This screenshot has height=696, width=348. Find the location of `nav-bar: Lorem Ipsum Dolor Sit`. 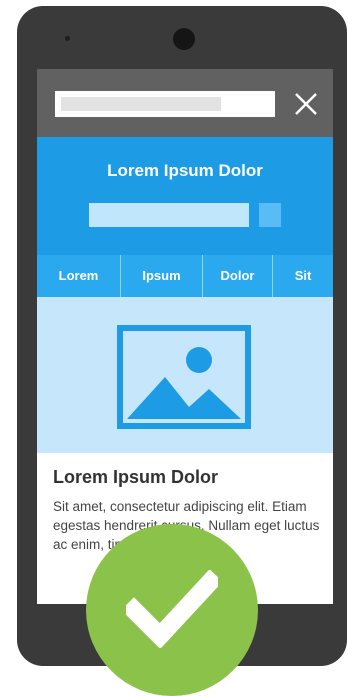

nav-bar: Lorem Ipsum Dolor Sit is located at coordinates (185, 276).